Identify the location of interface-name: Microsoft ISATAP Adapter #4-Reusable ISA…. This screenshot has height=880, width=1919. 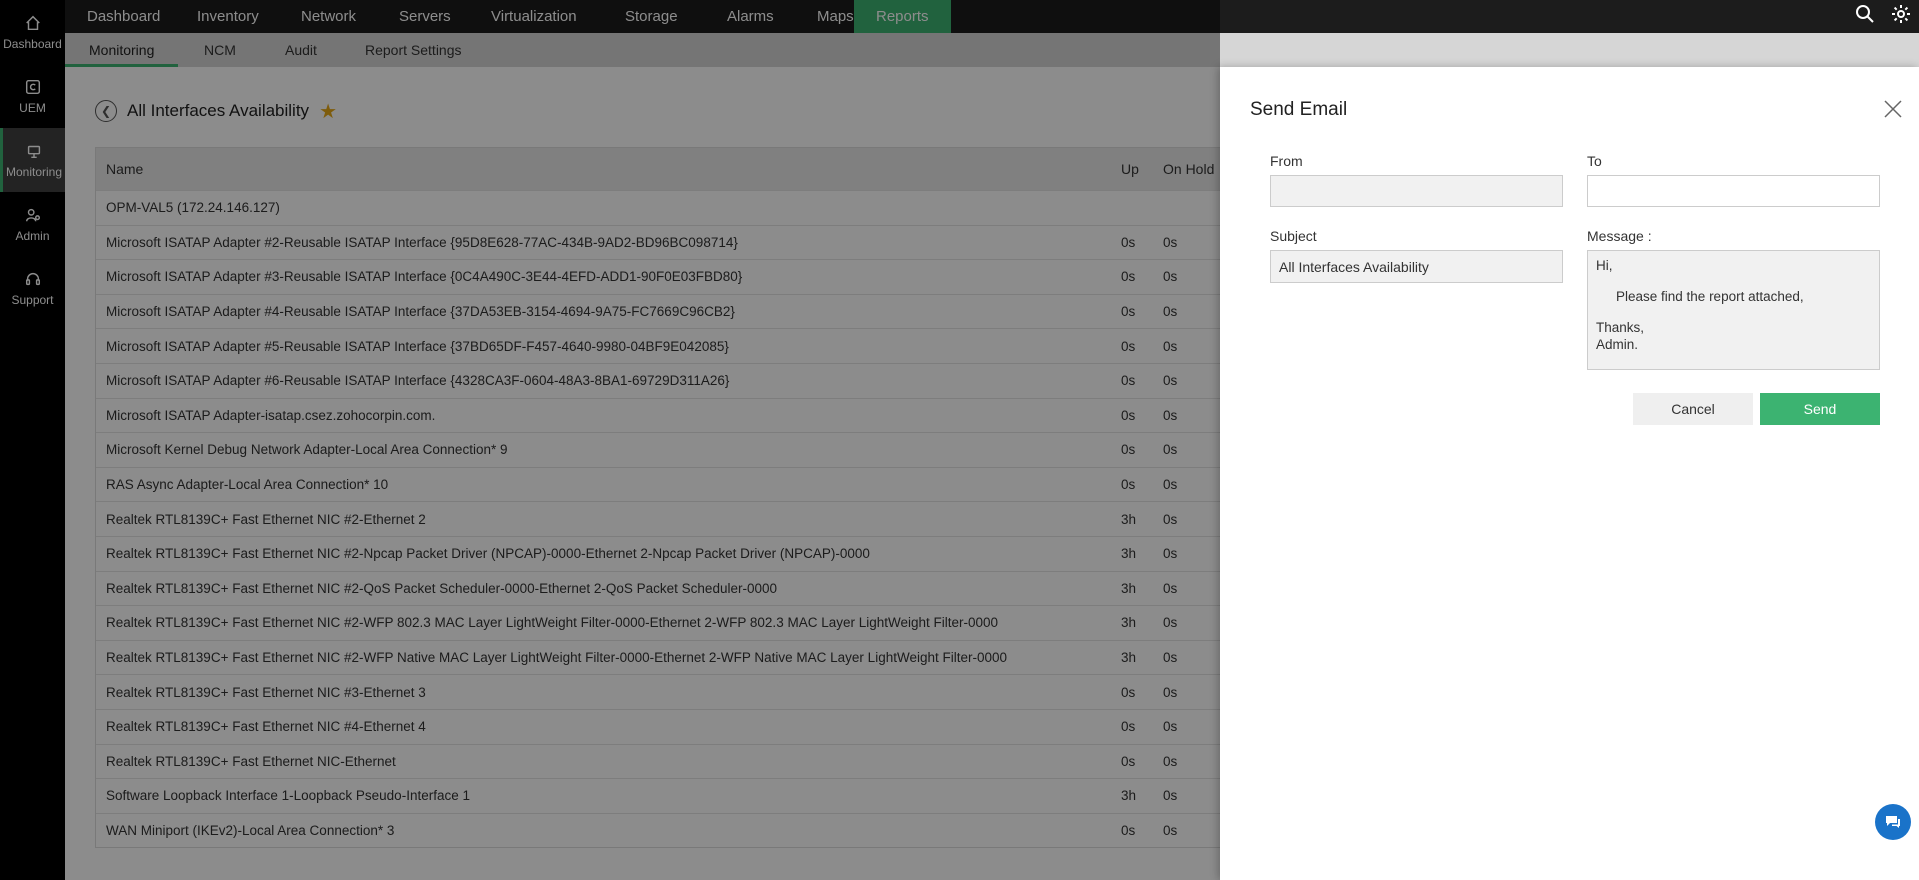
(420, 312).